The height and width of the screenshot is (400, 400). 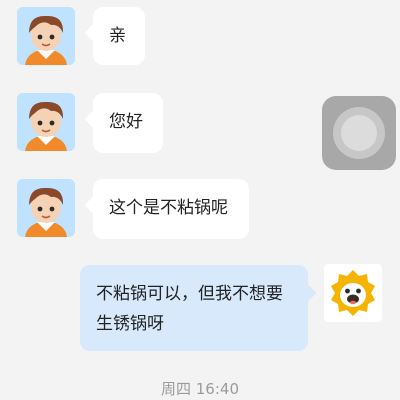 I want to click on message-bubble-incoming: 亲, so click(x=119, y=36).